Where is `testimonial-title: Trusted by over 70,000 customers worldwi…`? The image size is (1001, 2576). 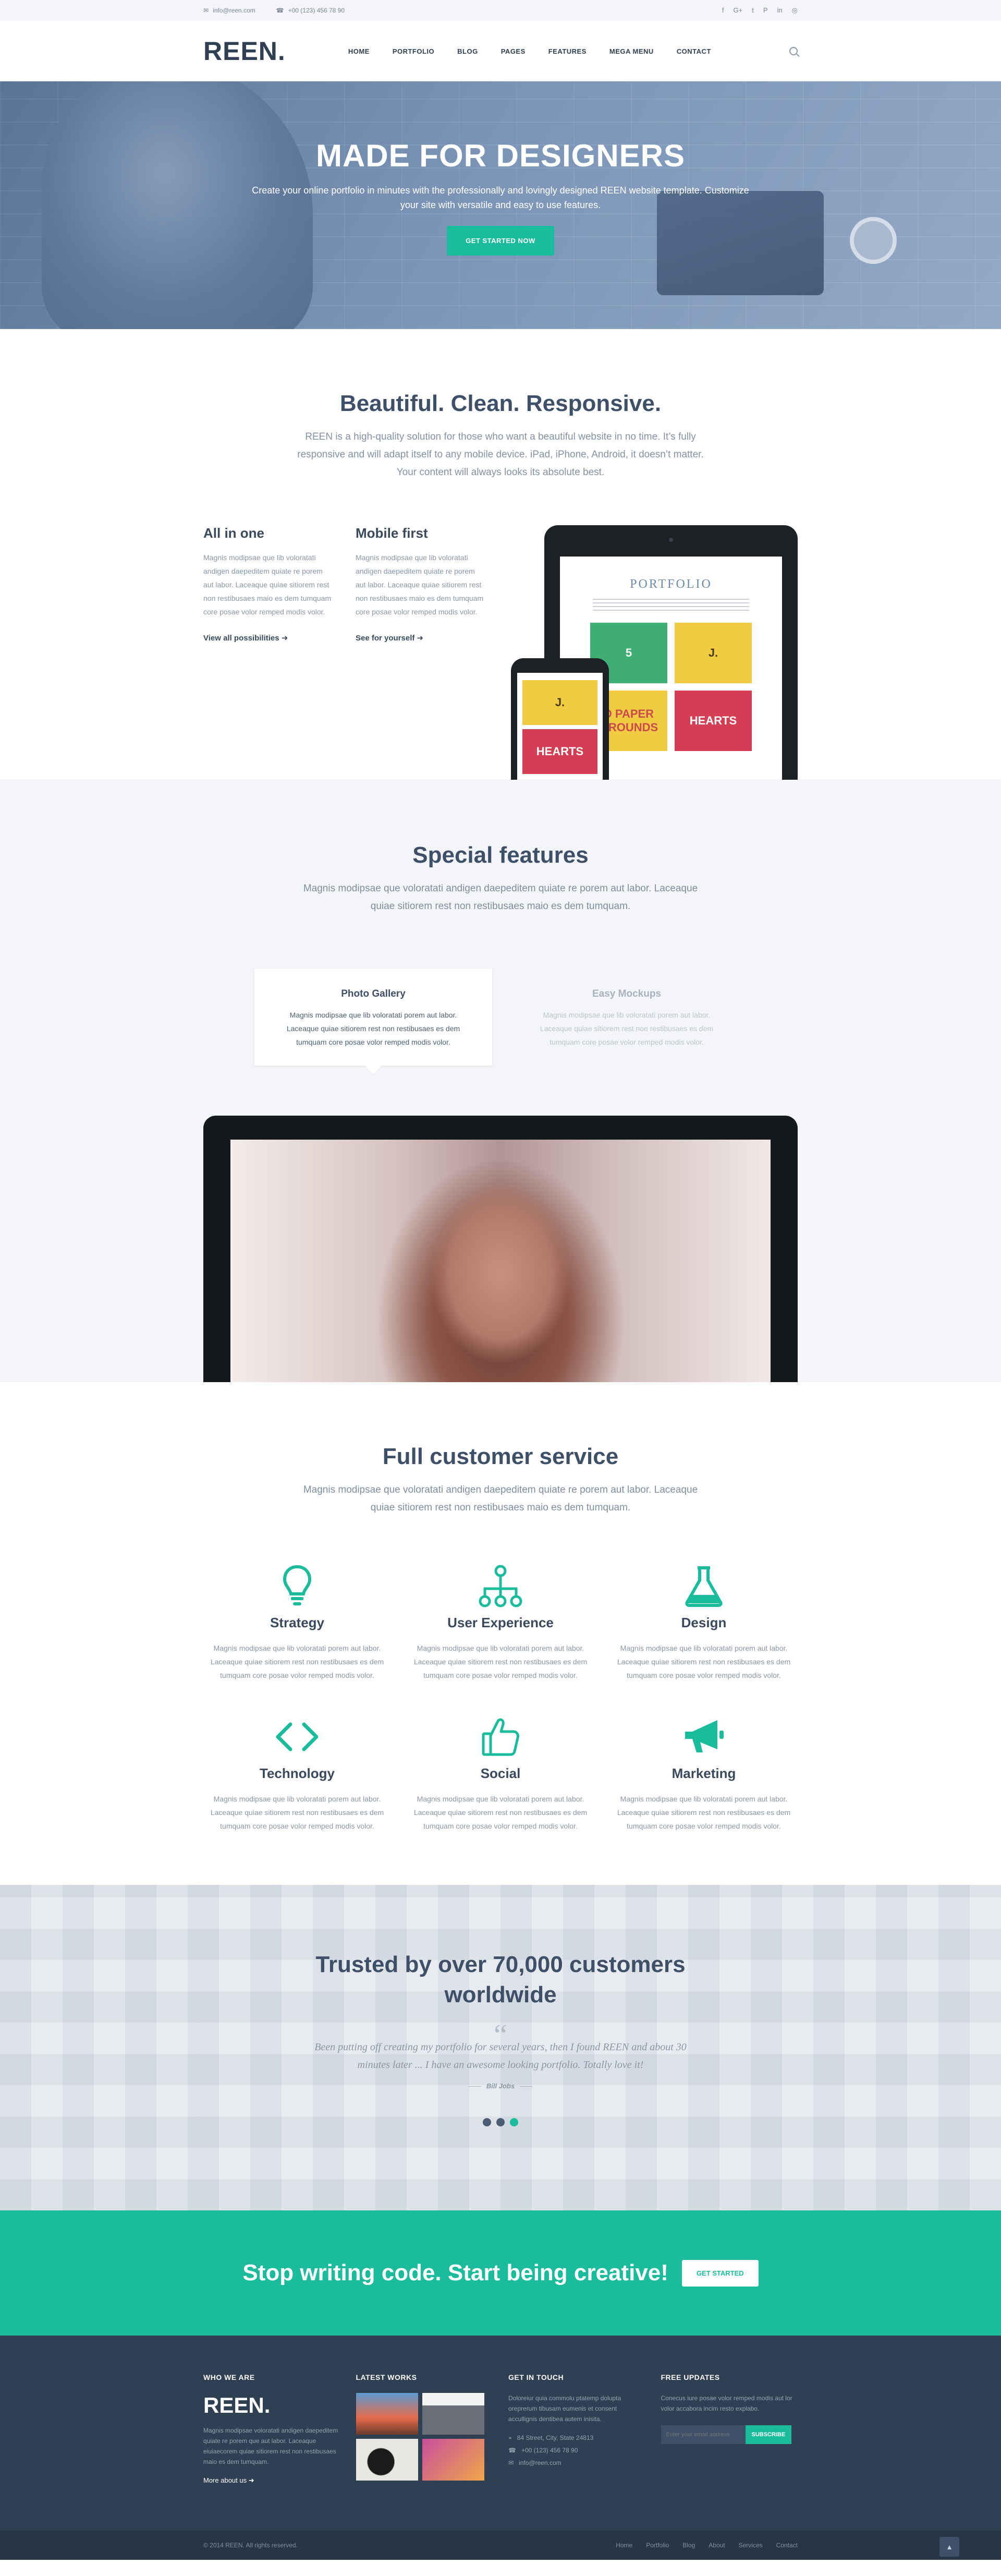 testimonial-title: Trusted by over 70,000 customers worldwi… is located at coordinates (500, 1979).